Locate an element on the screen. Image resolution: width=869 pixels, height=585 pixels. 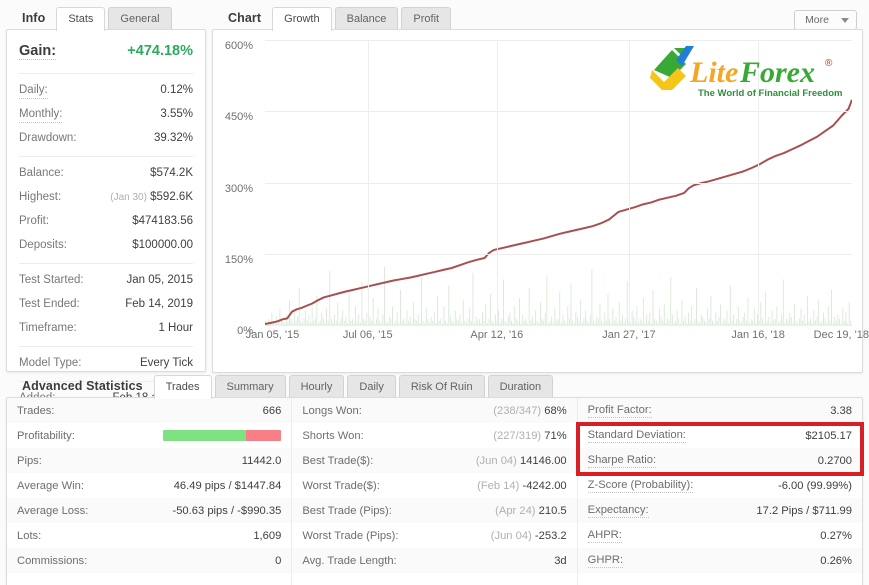
tab-summary: Summary is located at coordinates (250, 386).